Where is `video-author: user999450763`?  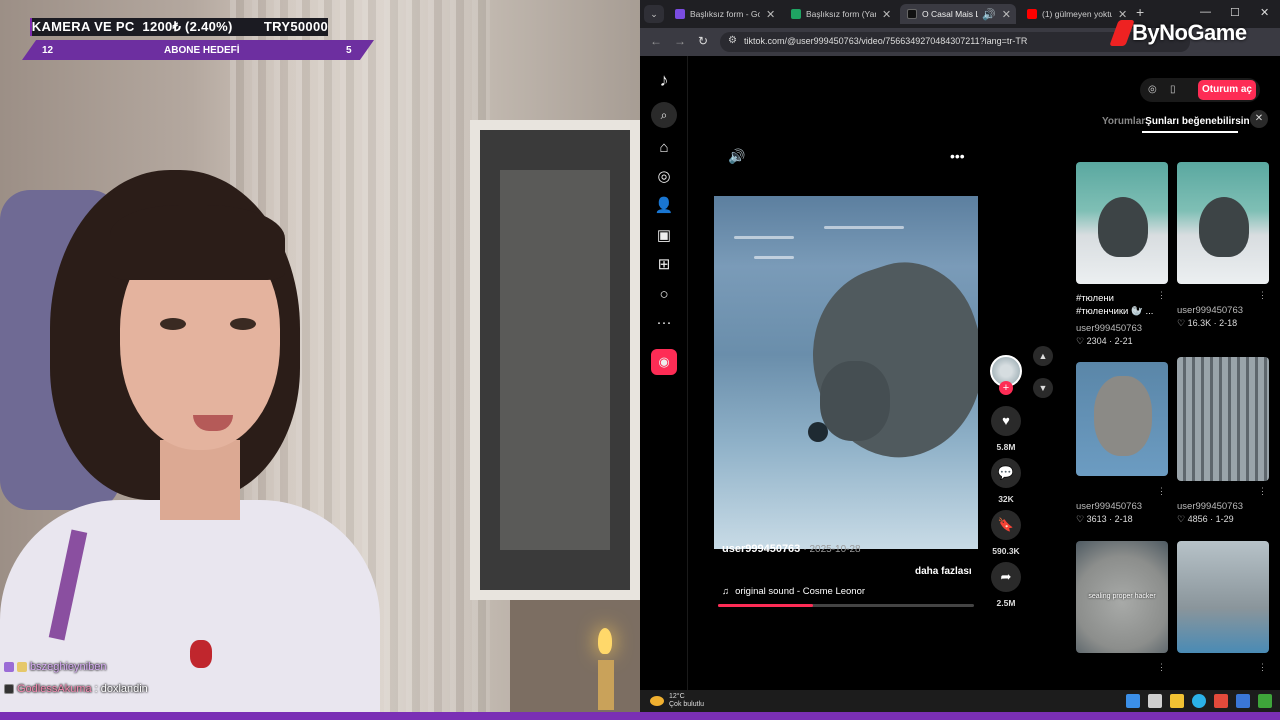 video-author: user999450763 is located at coordinates (761, 549).